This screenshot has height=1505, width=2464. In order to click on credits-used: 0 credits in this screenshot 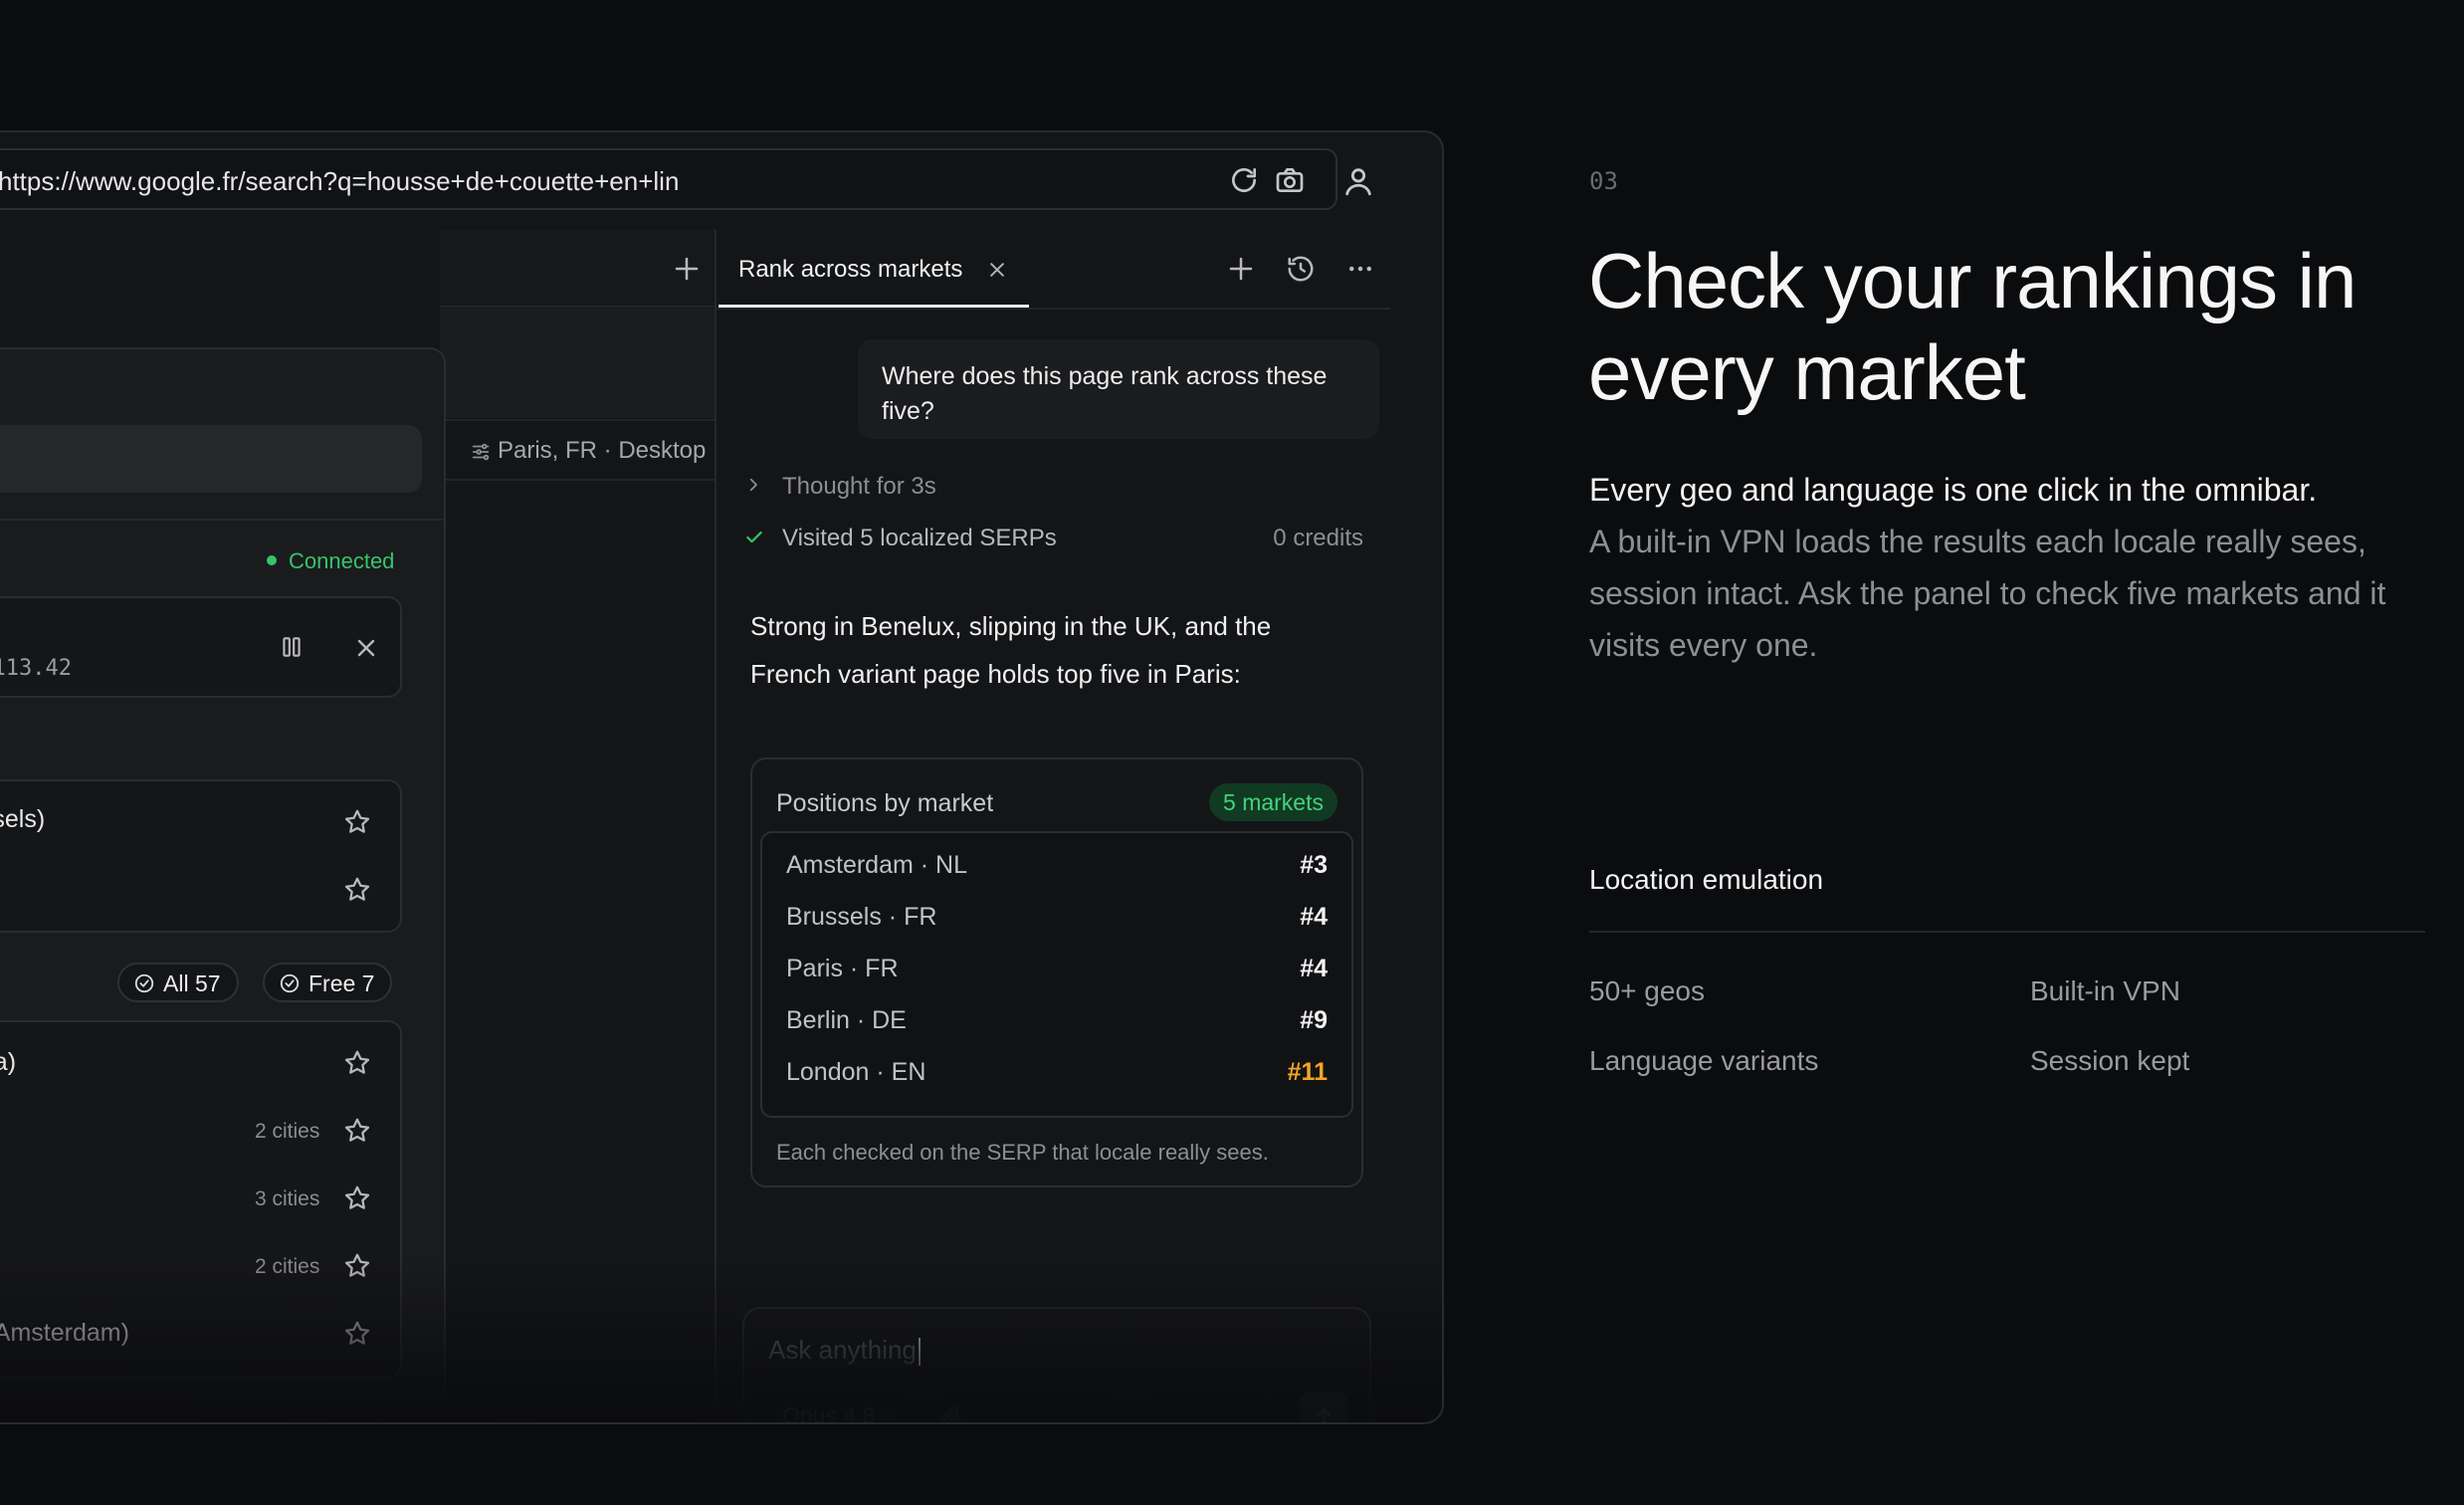, I will do `click(1318, 538)`.